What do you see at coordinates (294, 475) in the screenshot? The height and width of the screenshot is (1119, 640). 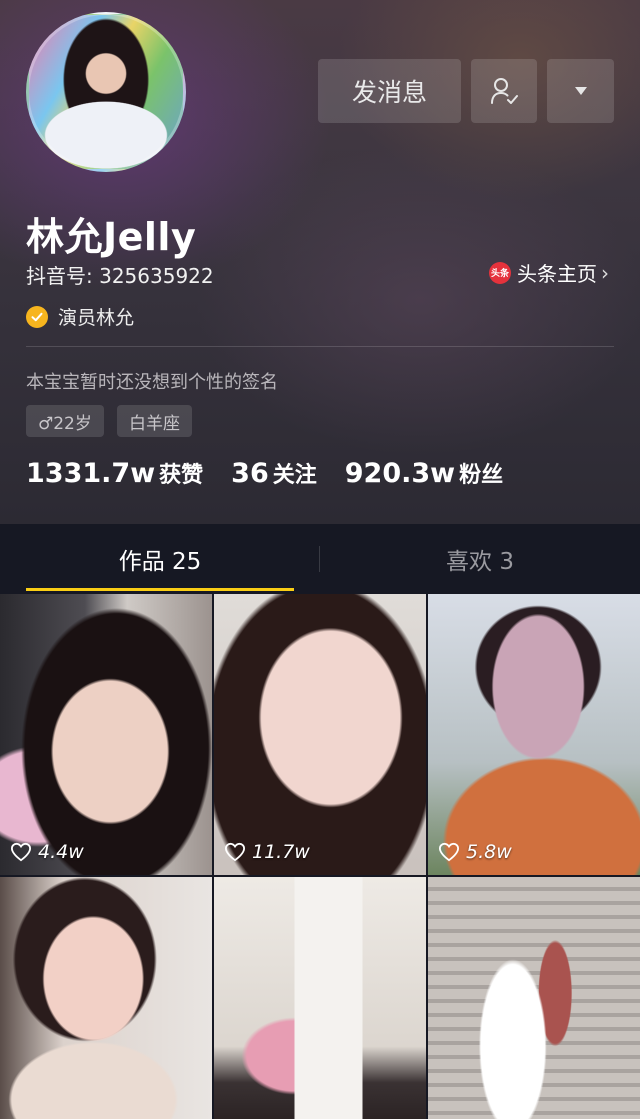 I see `following-label: 关注` at bounding box center [294, 475].